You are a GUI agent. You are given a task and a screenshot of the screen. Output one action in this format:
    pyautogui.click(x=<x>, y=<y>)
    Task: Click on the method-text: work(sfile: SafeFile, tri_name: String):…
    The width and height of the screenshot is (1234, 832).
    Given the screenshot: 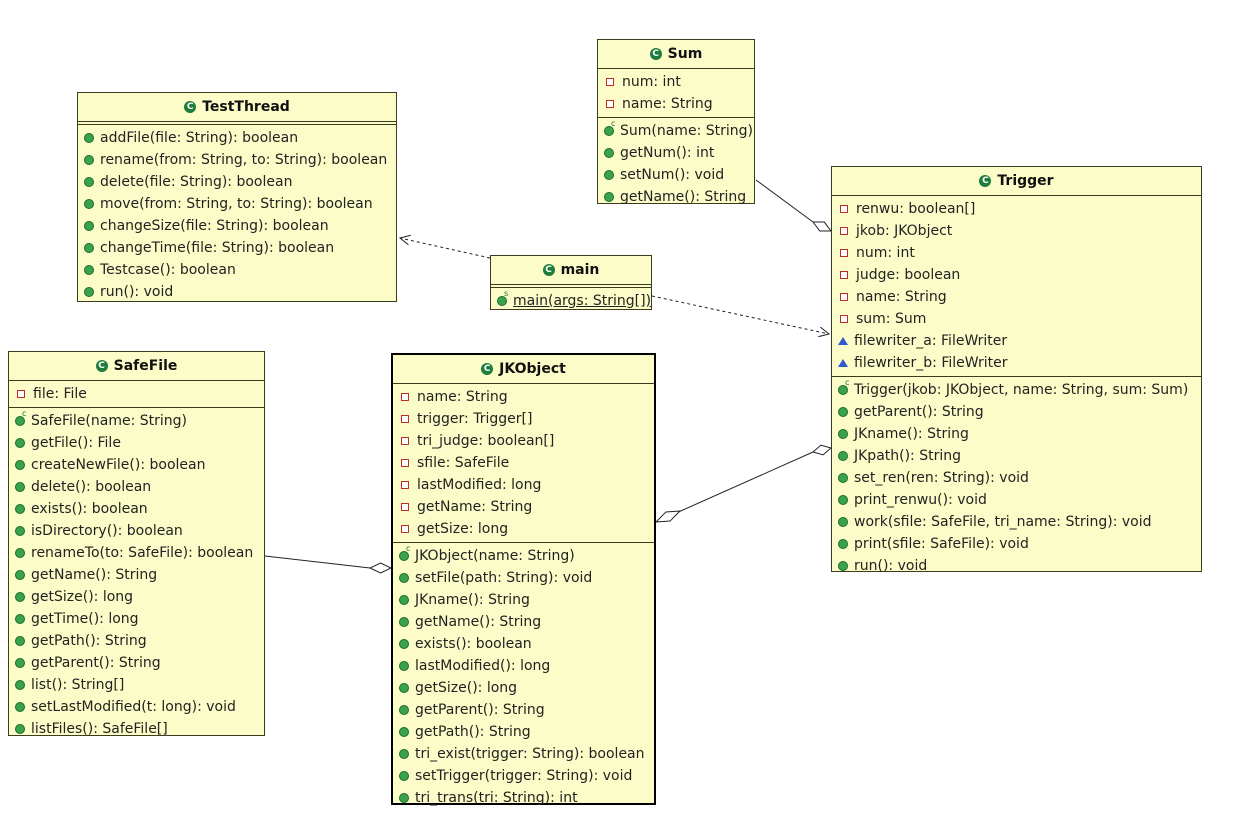 What is the action you would take?
    pyautogui.click(x=1003, y=522)
    